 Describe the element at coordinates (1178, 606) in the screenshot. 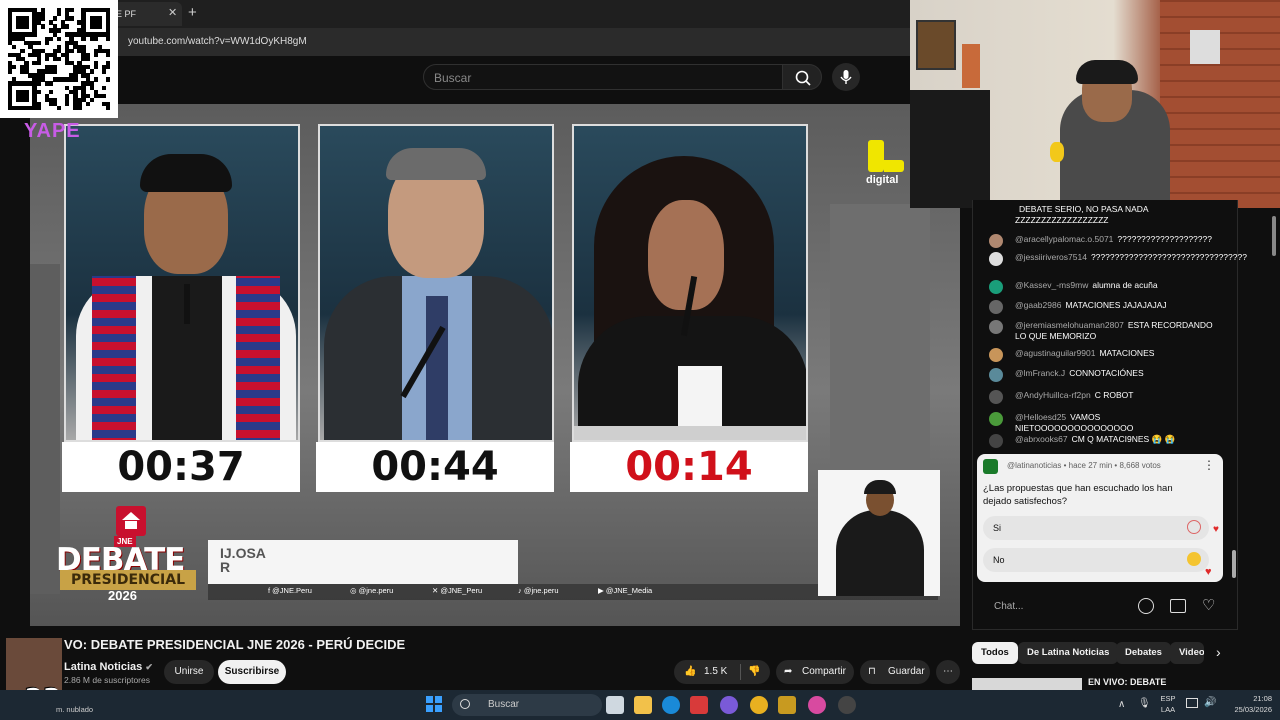

I see `super-chat-icon` at that location.